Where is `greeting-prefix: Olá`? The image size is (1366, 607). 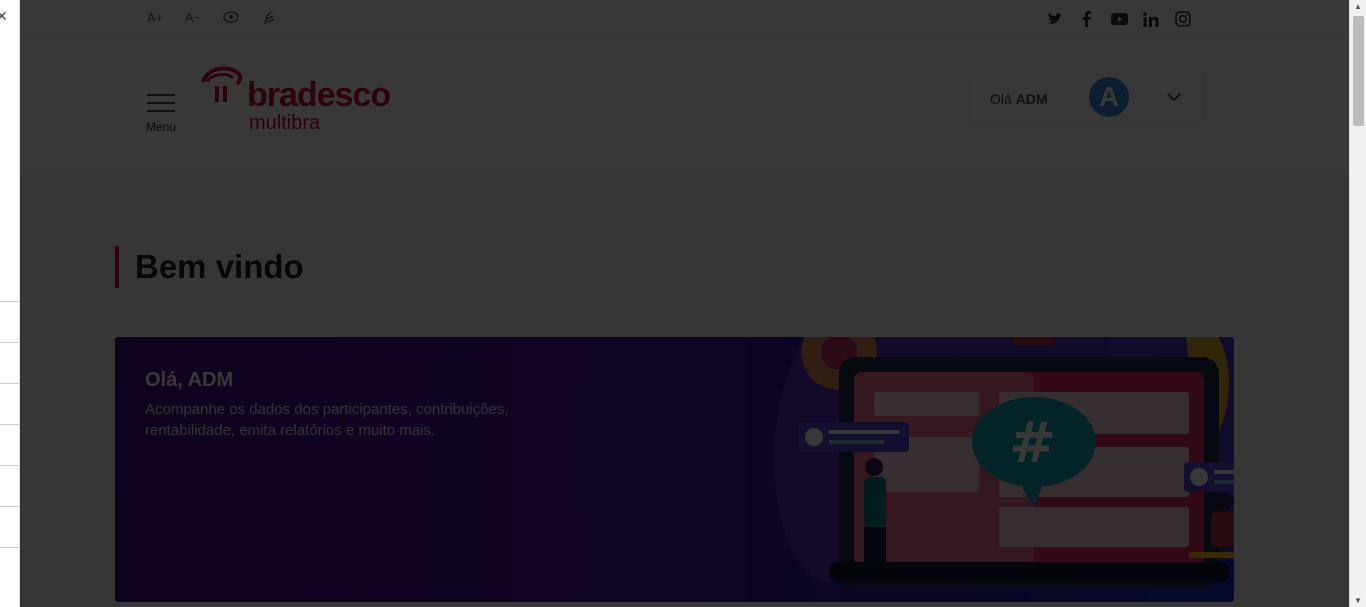
greeting-prefix: Olá is located at coordinates (1001, 99).